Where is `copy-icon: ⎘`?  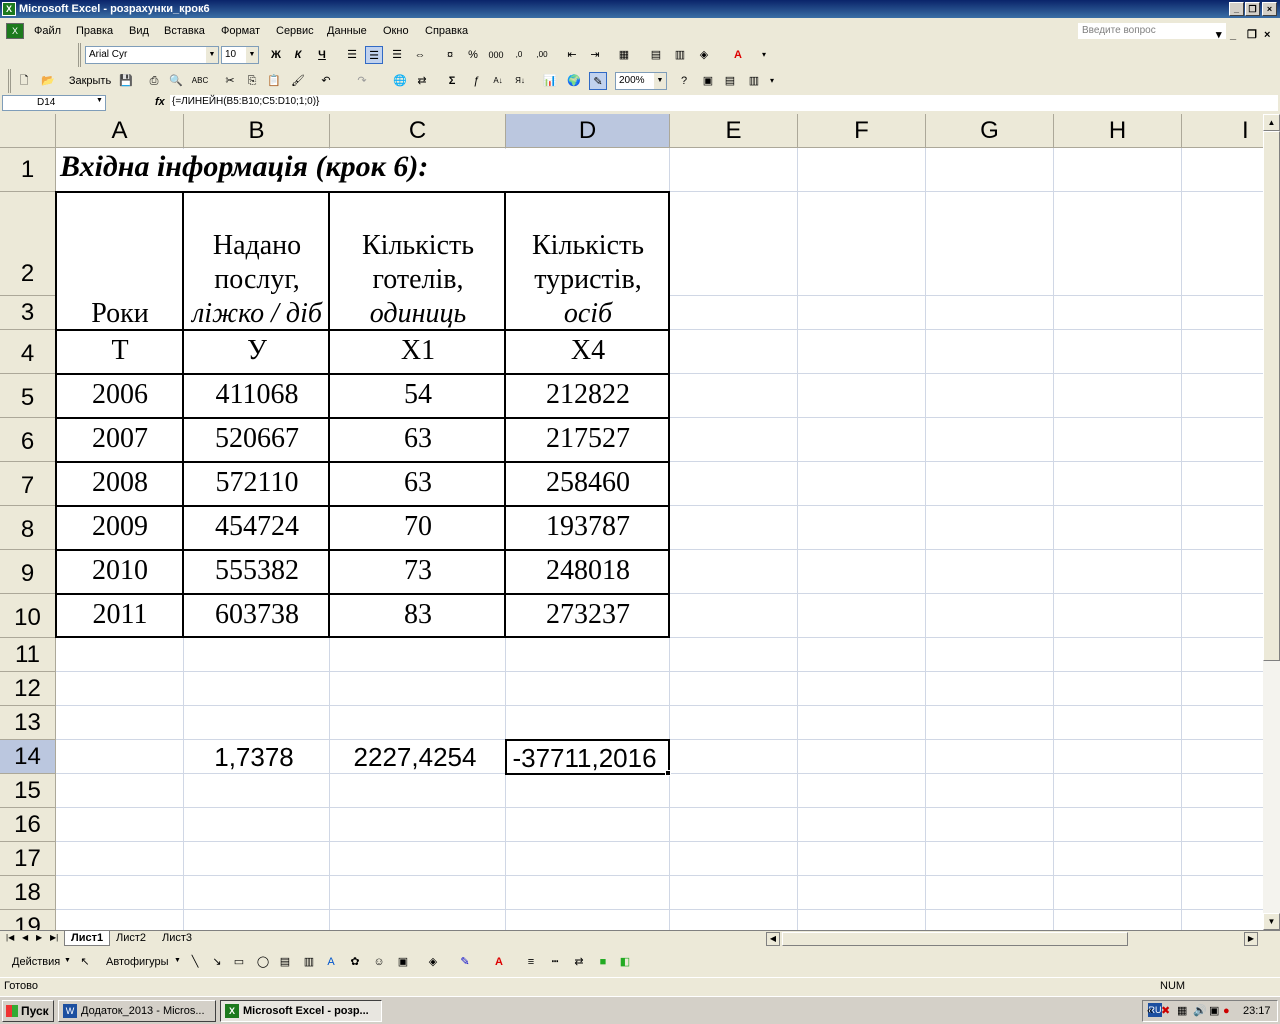
copy-icon: ⎘ is located at coordinates (252, 81).